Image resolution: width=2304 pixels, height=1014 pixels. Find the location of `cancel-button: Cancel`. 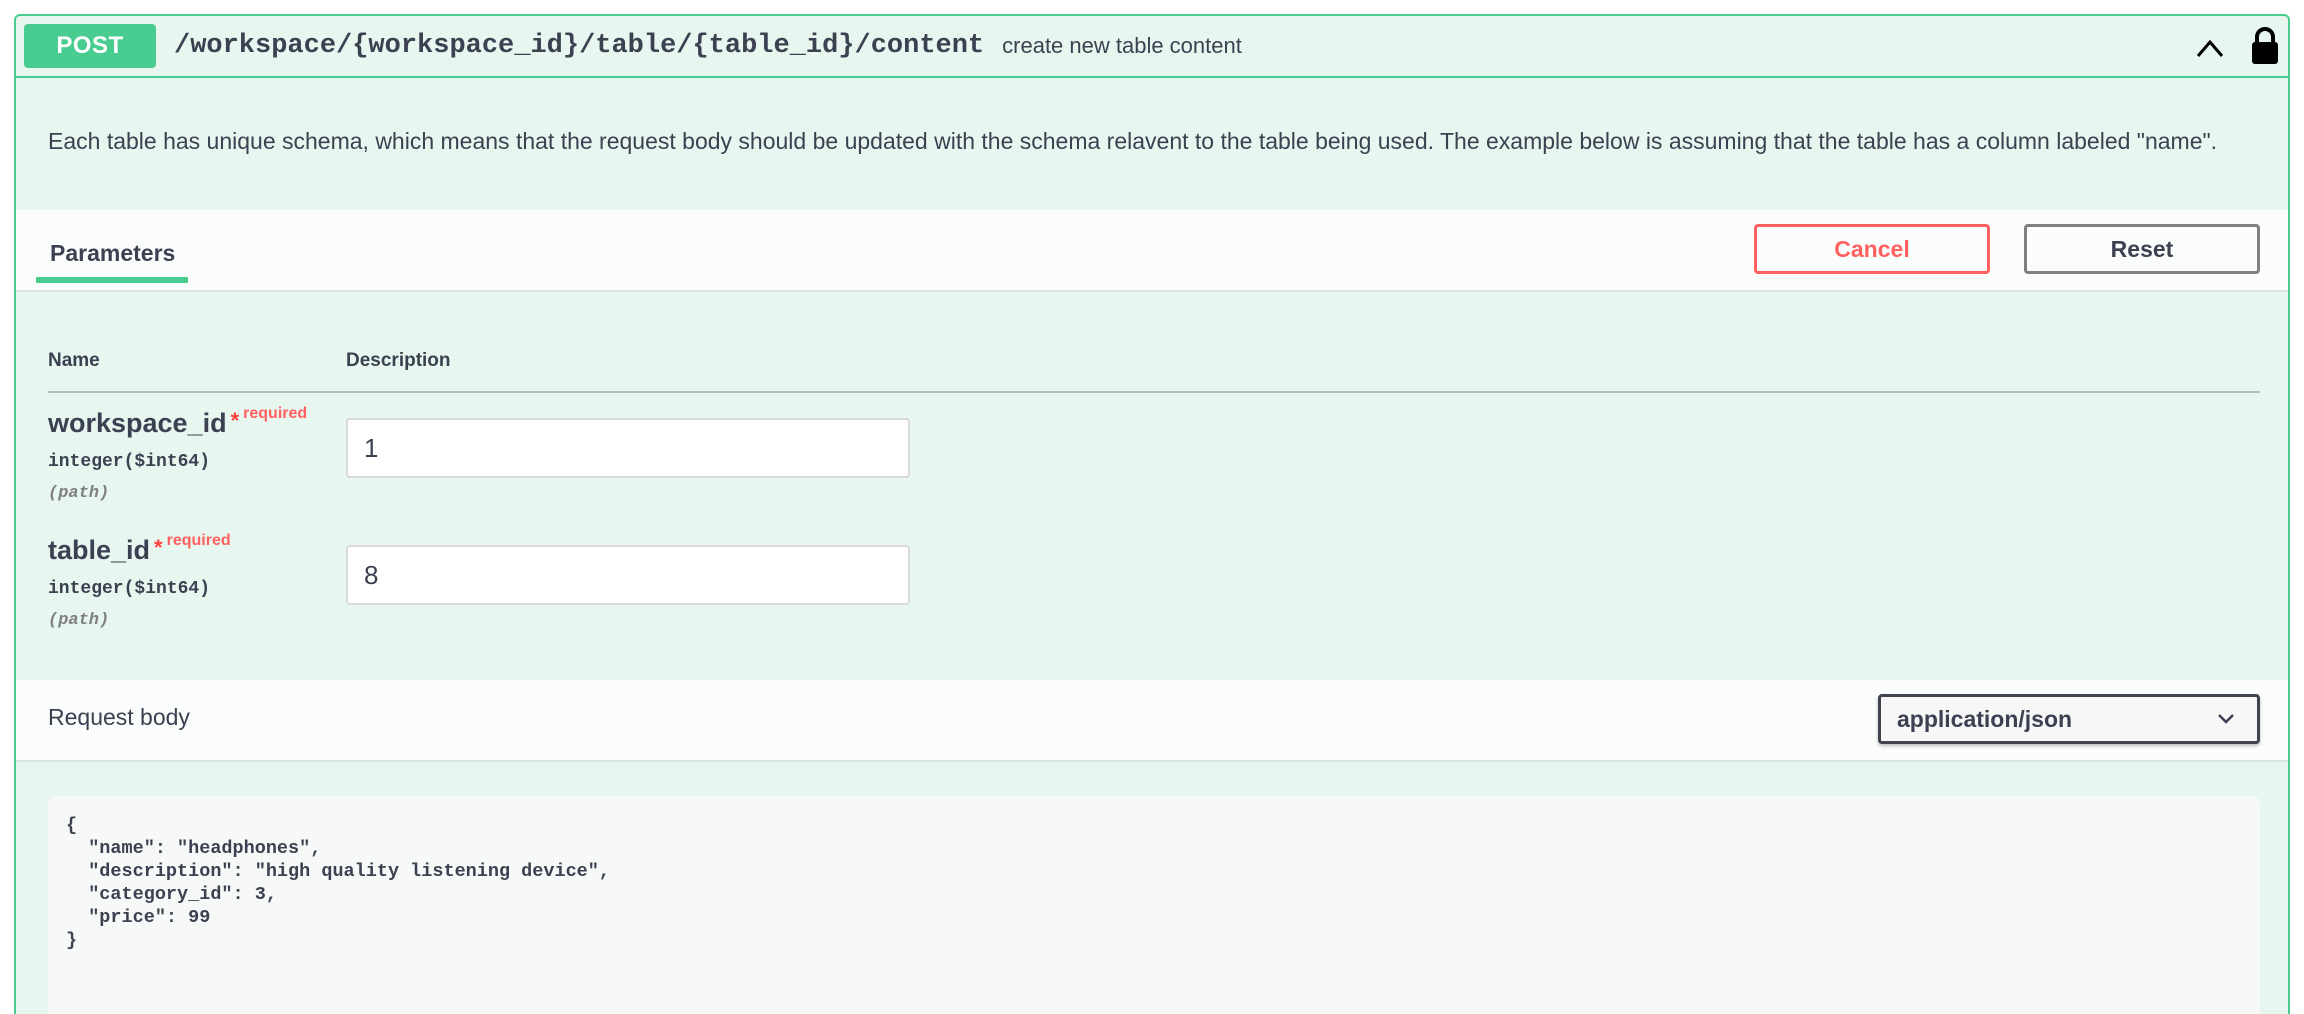

cancel-button: Cancel is located at coordinates (1872, 249).